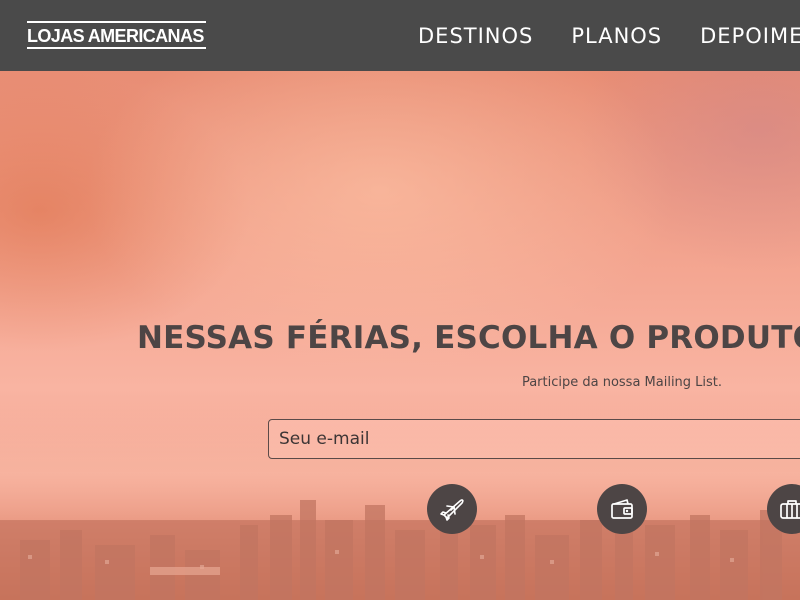 The width and height of the screenshot is (800, 600). Describe the element at coordinates (116, 22) in the screenshot. I see `logo-top-rule` at that location.